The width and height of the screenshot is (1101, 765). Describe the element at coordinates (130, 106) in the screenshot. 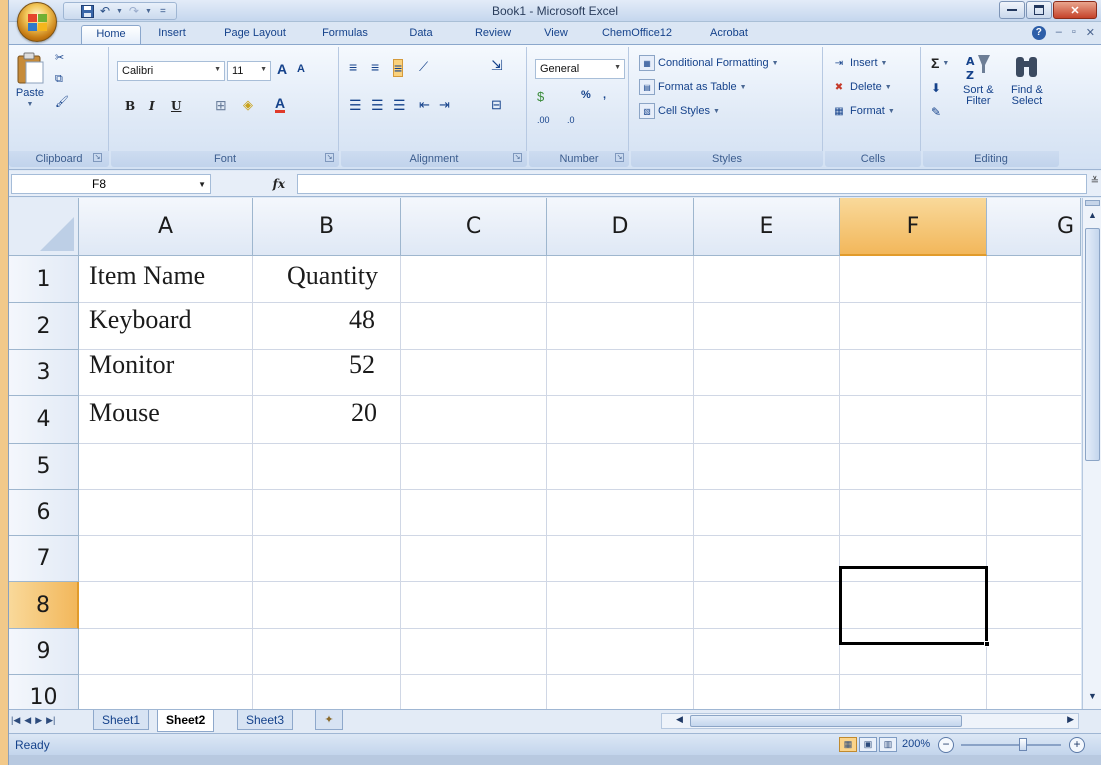

I see `bold-button: B` at that location.